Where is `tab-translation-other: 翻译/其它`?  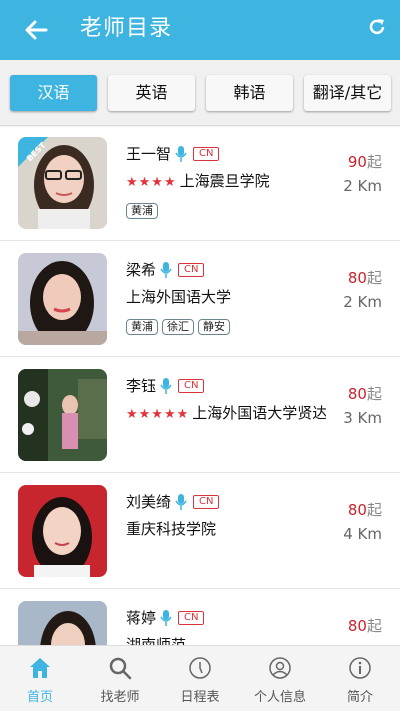 tab-translation-other: 翻译/其它 is located at coordinates (347, 93).